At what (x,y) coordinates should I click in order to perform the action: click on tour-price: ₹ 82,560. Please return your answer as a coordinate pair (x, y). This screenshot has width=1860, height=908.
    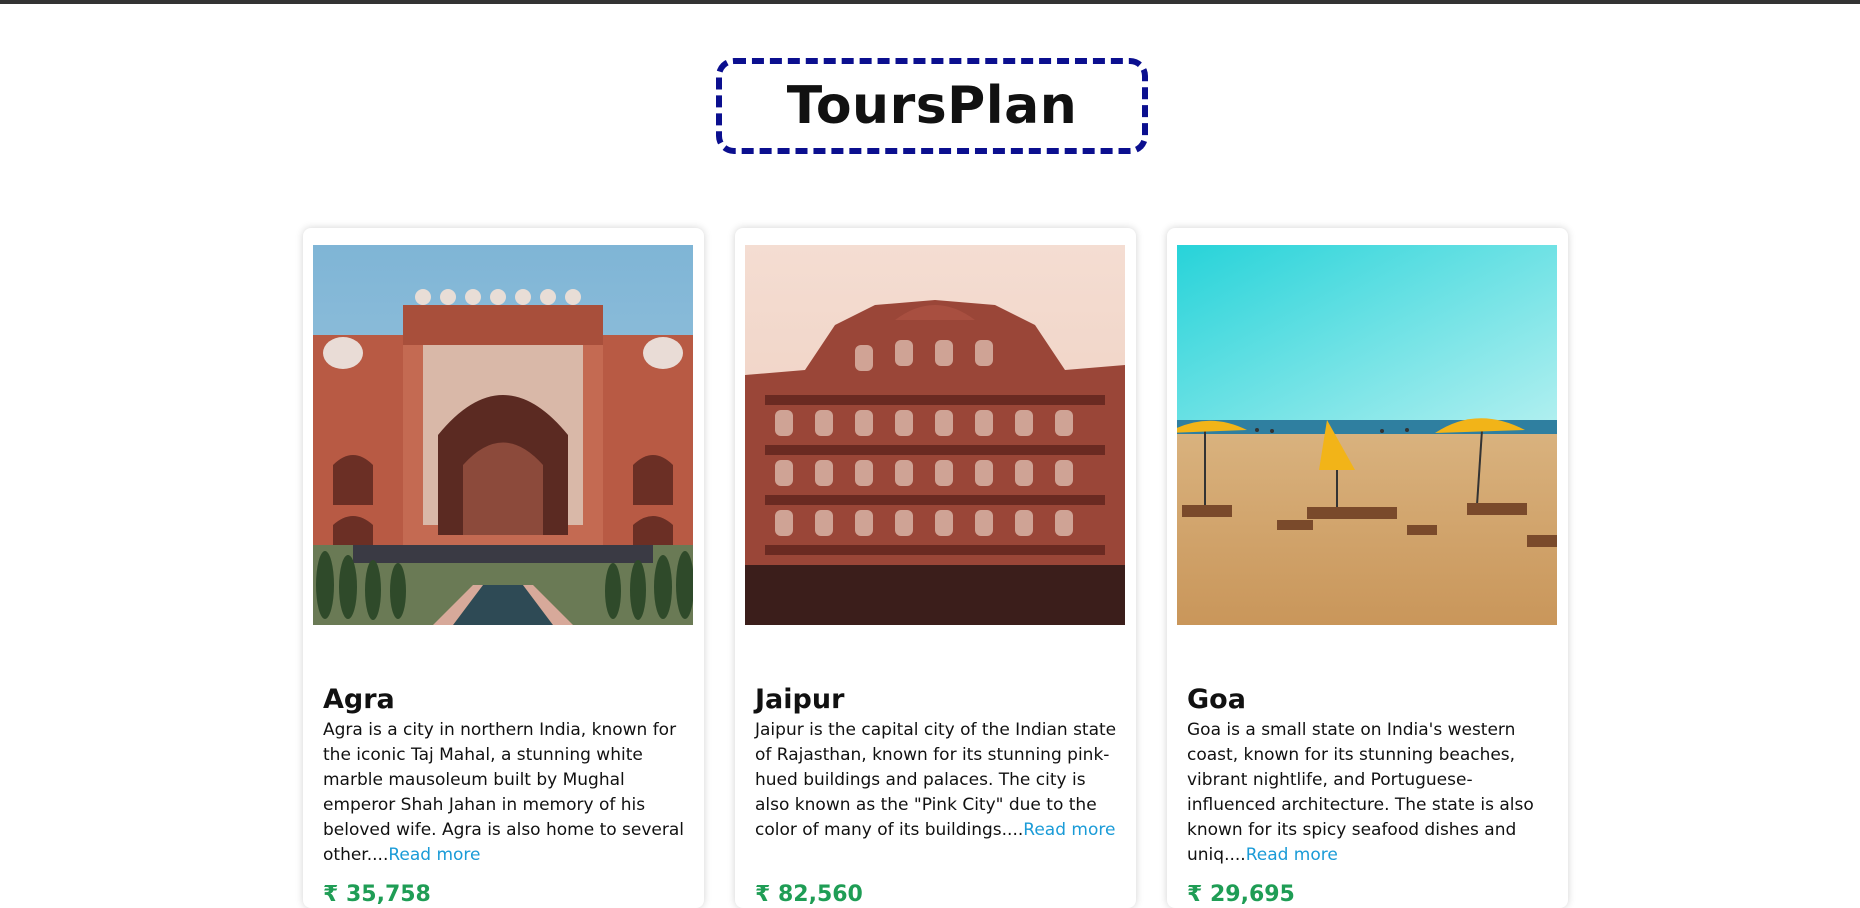
    Looking at the image, I should click on (809, 894).